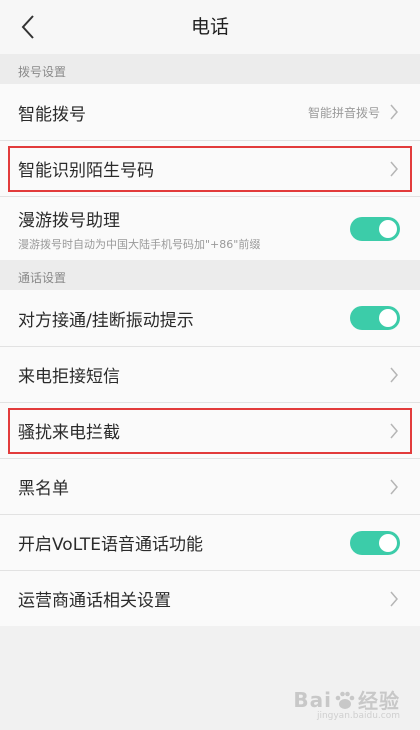 The image size is (420, 730). I want to click on volte-label: 开启VoLTE语音通话功能, so click(110, 545).